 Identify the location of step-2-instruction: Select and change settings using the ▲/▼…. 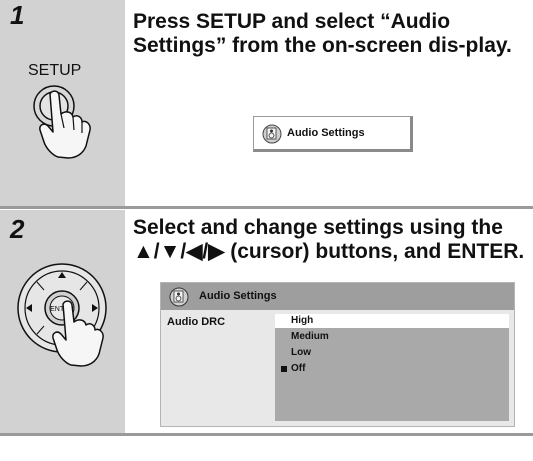
(329, 239).